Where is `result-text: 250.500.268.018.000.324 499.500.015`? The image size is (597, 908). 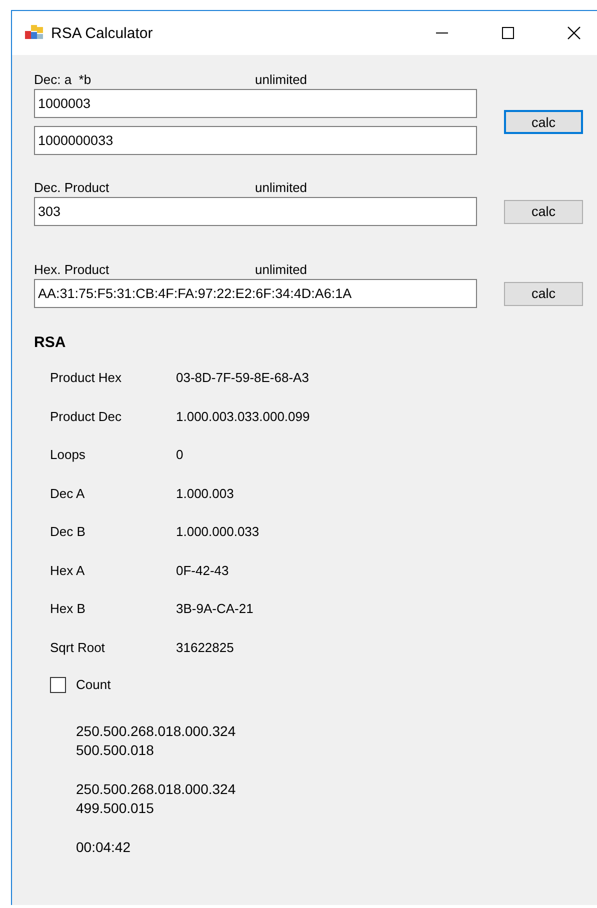
result-text: 250.500.268.018.000.324 499.500.015 is located at coordinates (156, 799).